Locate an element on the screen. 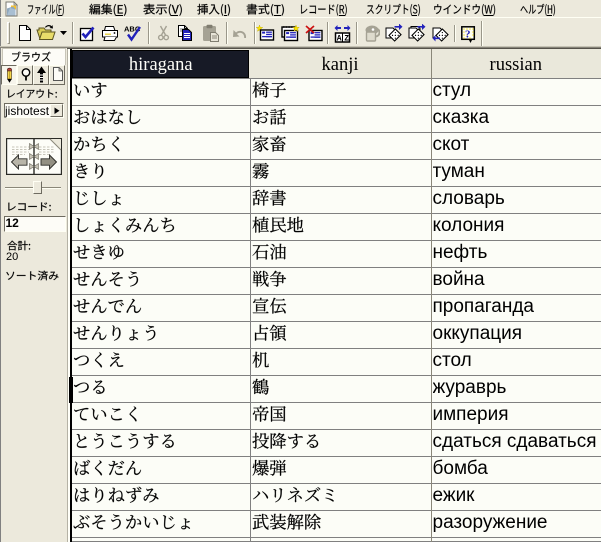 The width and height of the screenshot is (601, 542). svg-text: Z is located at coordinates (346, 39).